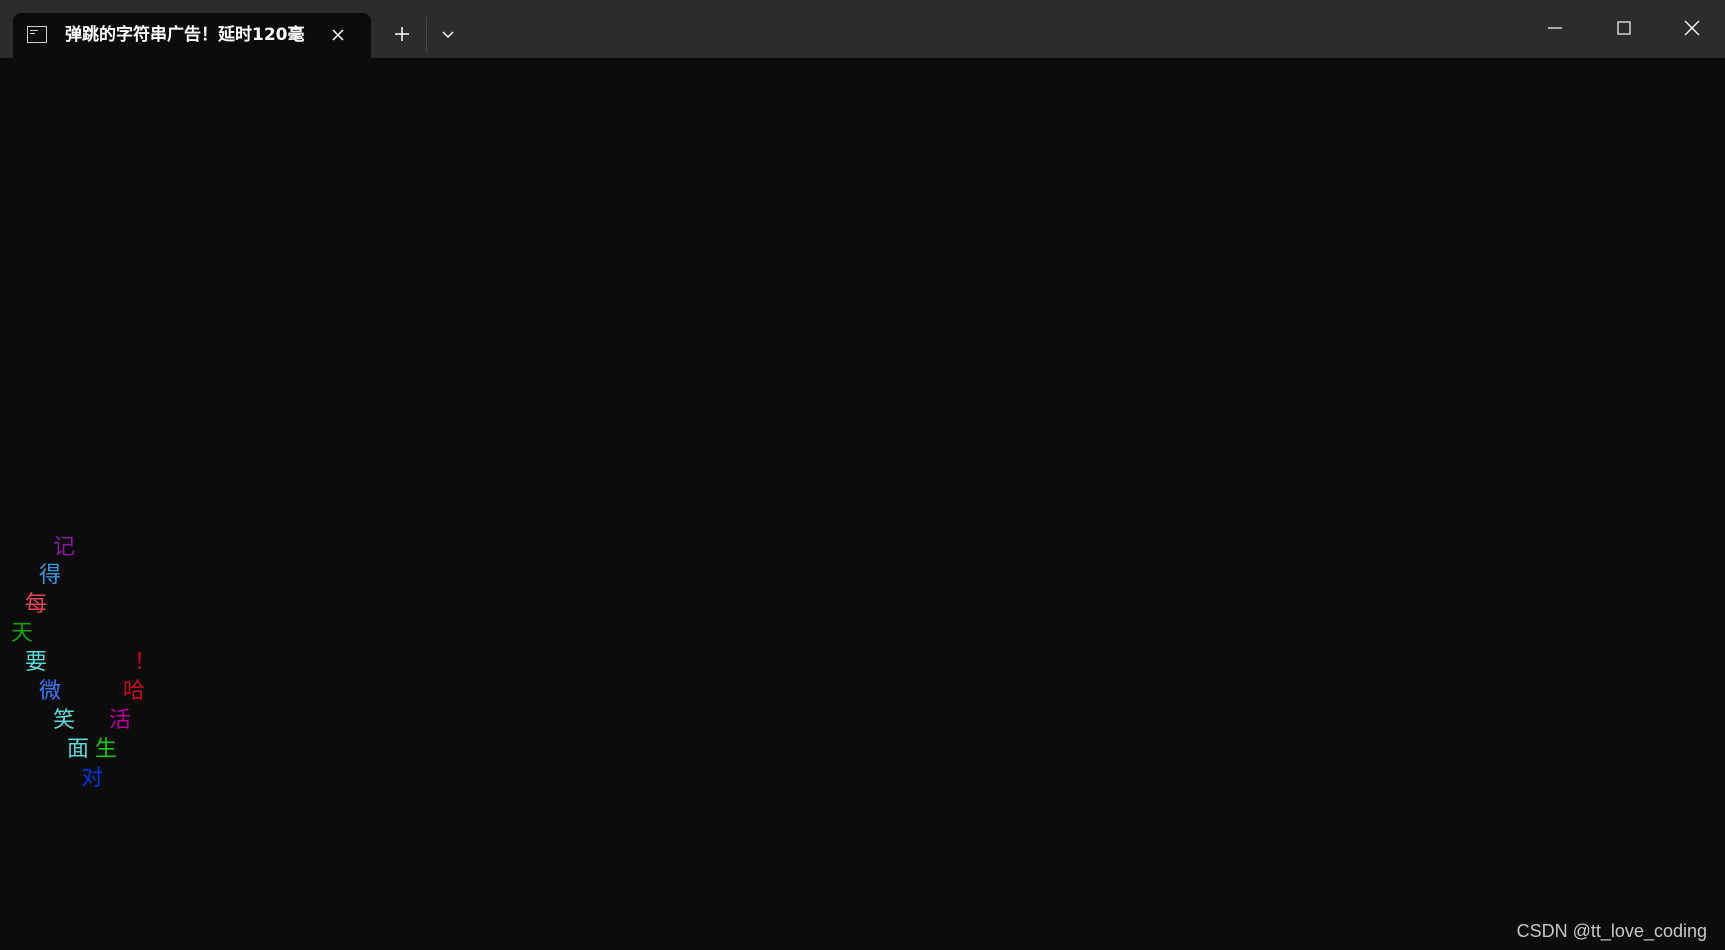 Image resolution: width=1725 pixels, height=950 pixels. I want to click on terminal-char: 得, so click(50, 575).